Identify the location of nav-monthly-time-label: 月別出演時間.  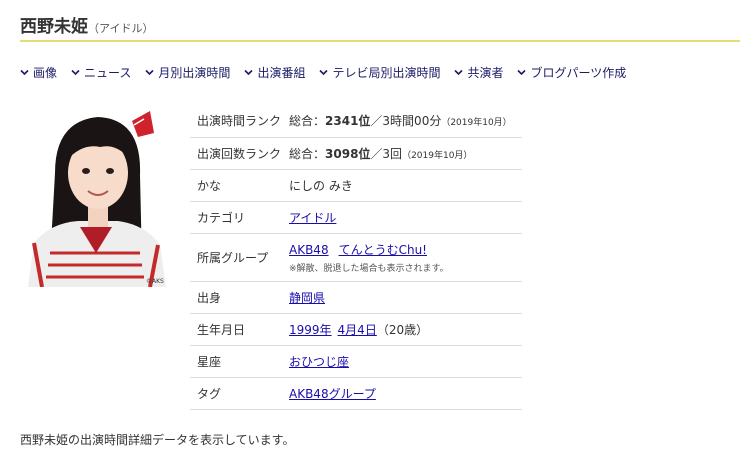
(194, 72).